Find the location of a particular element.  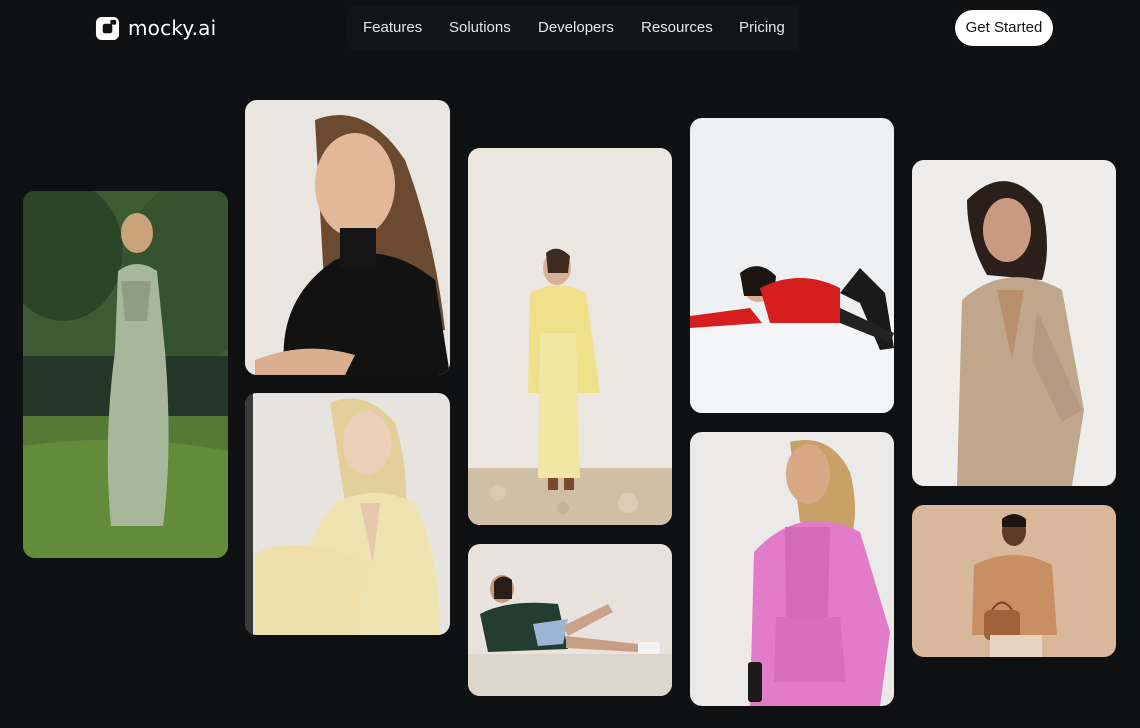

gallery-image-knit-sweater is located at coordinates (1014, 581).